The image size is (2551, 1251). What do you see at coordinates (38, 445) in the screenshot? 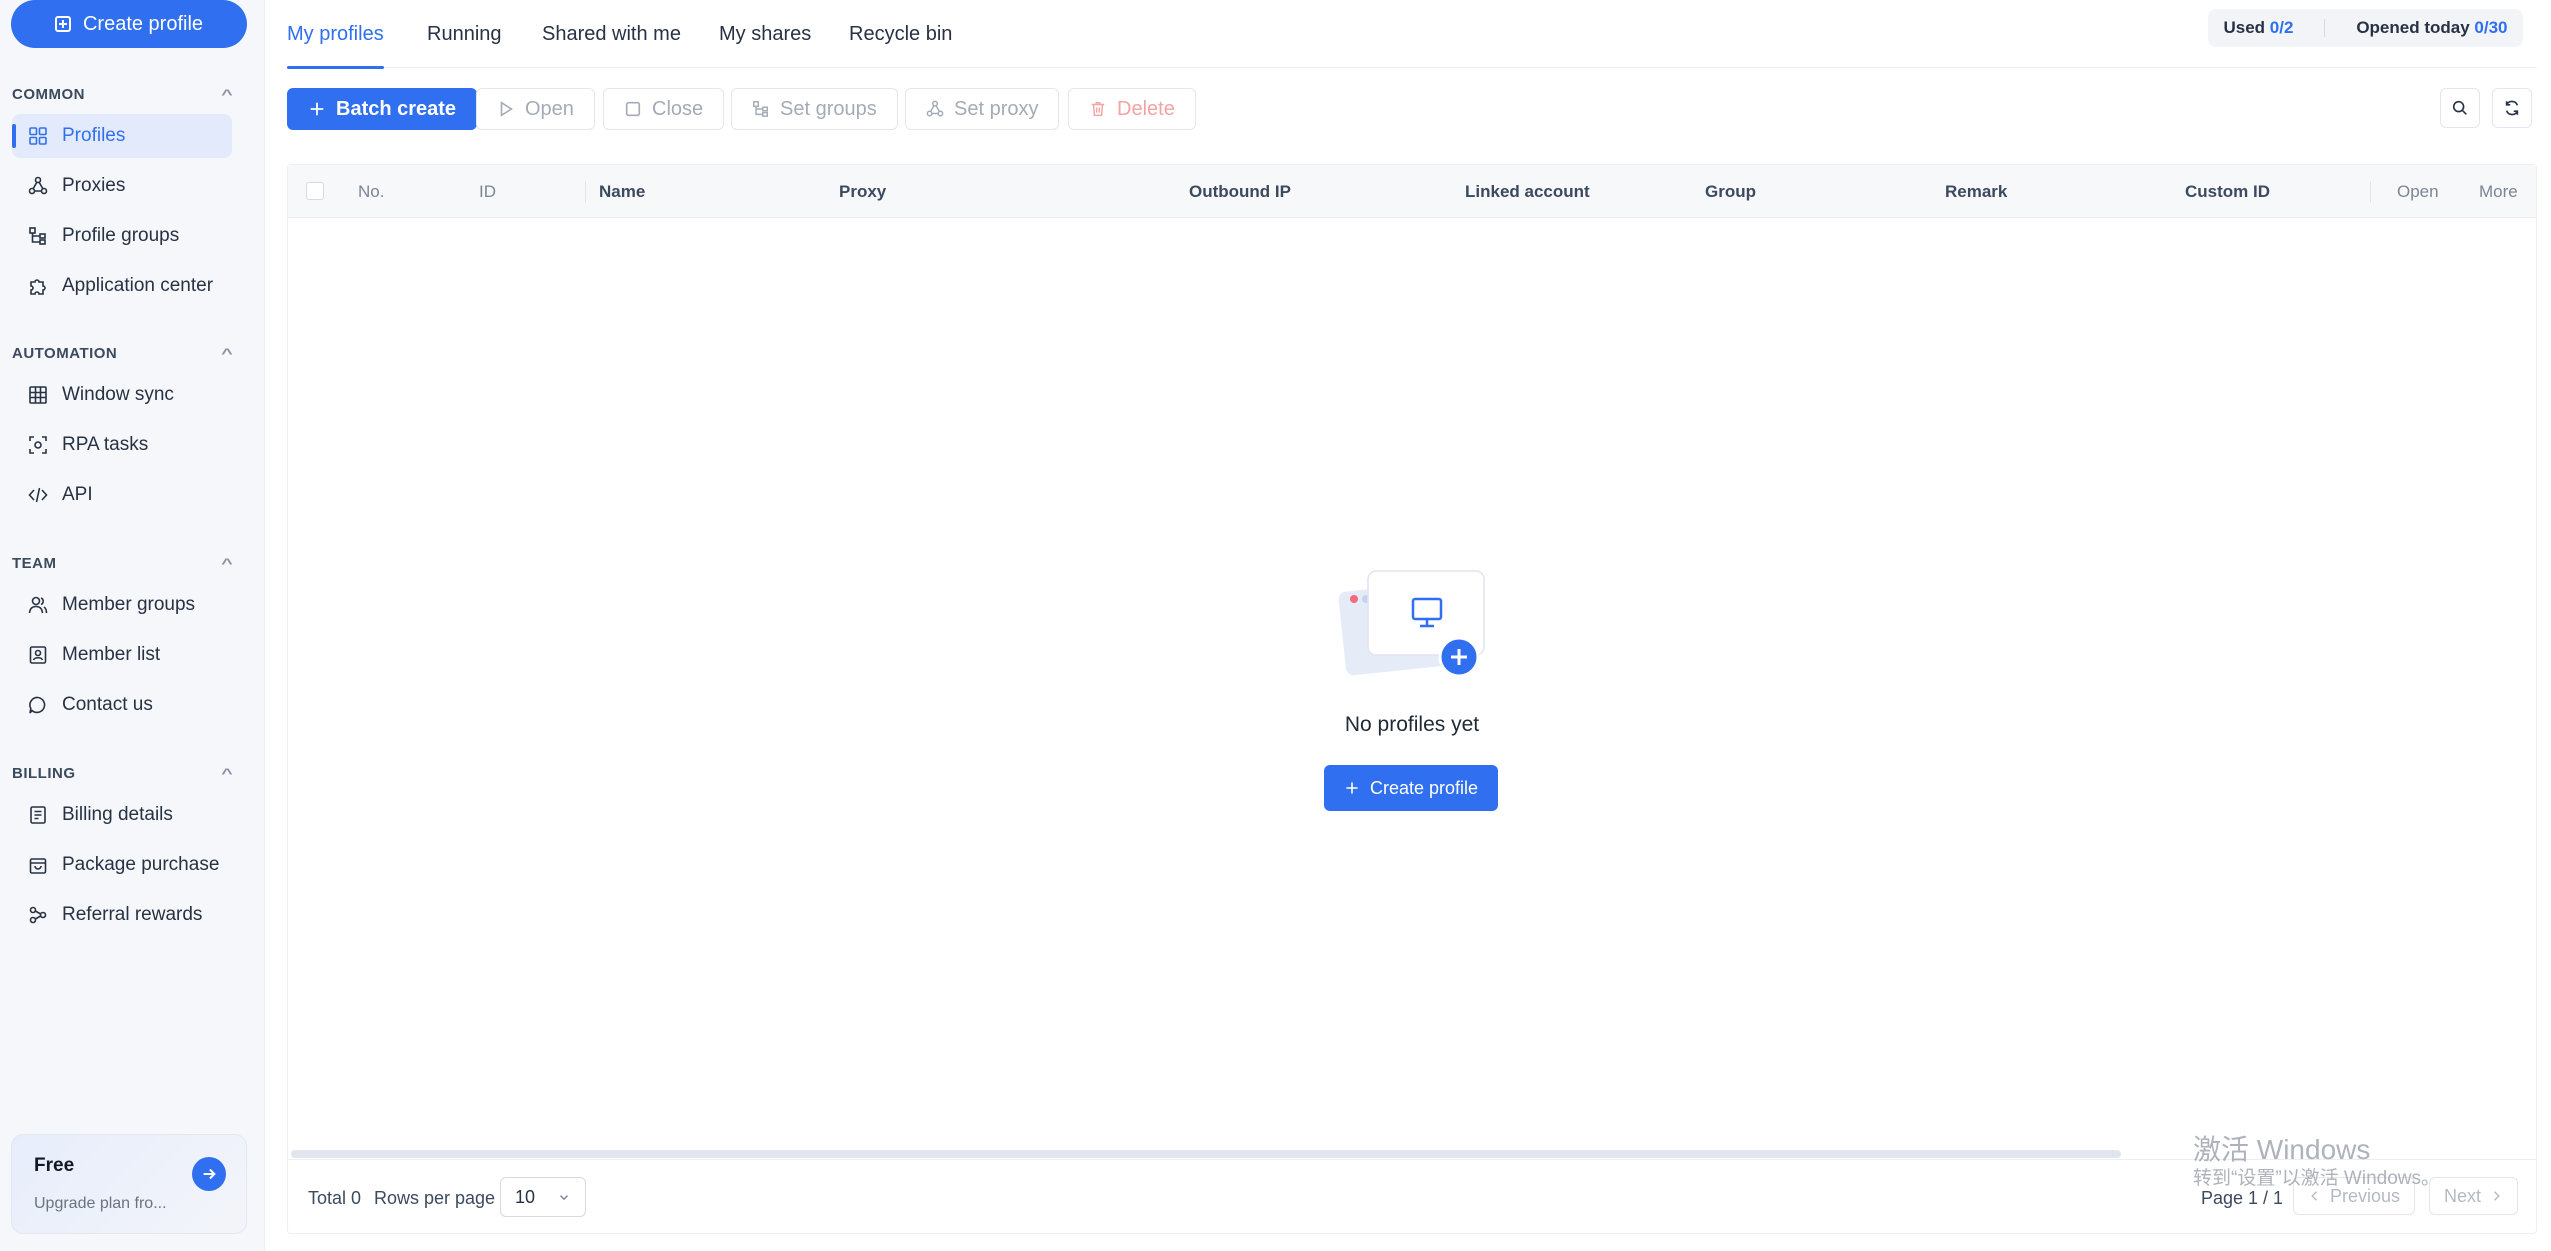
I see `scan-icon` at bounding box center [38, 445].